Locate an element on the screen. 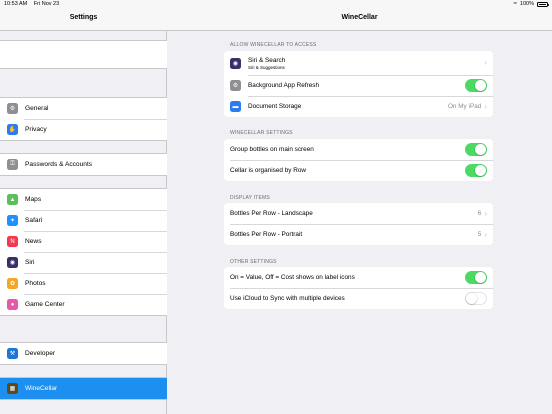 The image size is (552, 414). setting-value: On My iPad is located at coordinates (464, 106).